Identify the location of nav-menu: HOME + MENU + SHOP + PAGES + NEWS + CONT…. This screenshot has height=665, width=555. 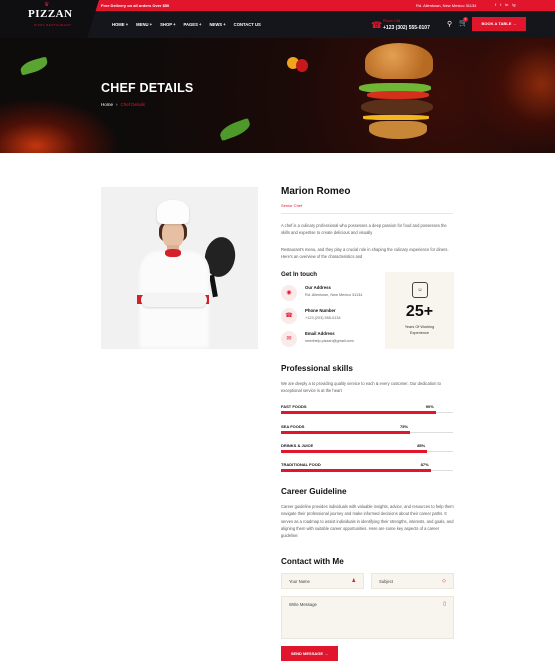
(186, 24).